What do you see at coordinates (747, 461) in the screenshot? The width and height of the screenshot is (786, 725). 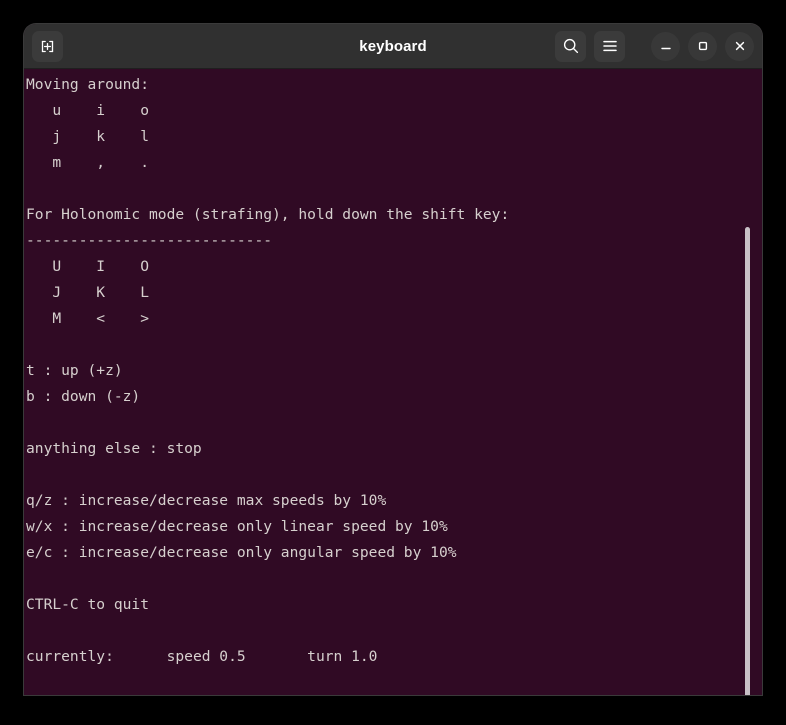 I see `terminal-scrollbar-thumb` at bounding box center [747, 461].